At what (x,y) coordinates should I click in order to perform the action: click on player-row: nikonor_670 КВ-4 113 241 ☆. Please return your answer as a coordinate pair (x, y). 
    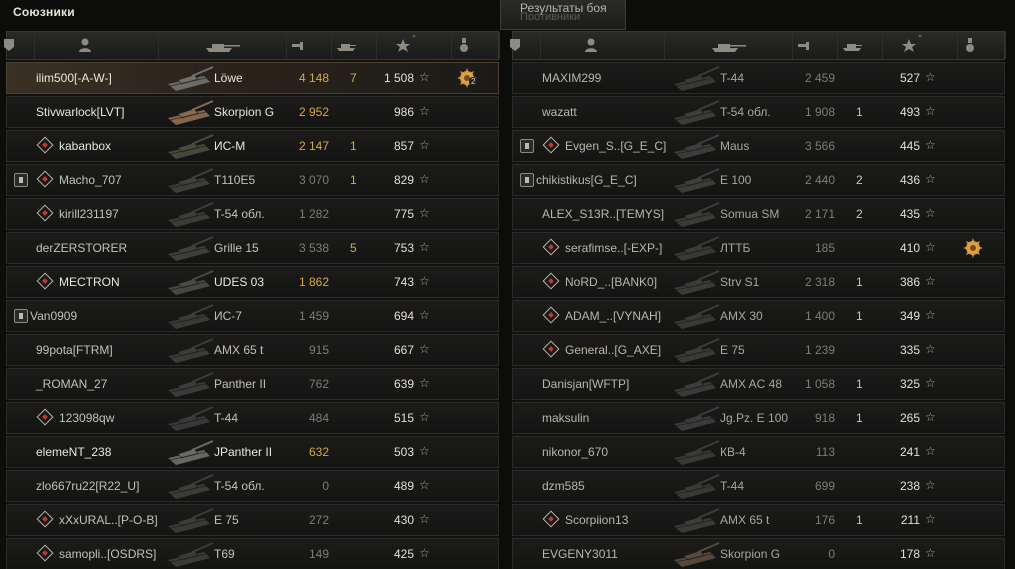
    Looking at the image, I should click on (758, 452).